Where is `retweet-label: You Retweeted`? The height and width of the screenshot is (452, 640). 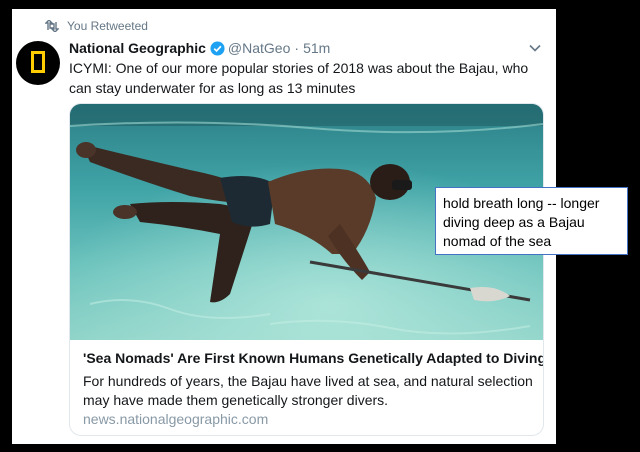
retweet-label: You Retweeted is located at coordinates (107, 26).